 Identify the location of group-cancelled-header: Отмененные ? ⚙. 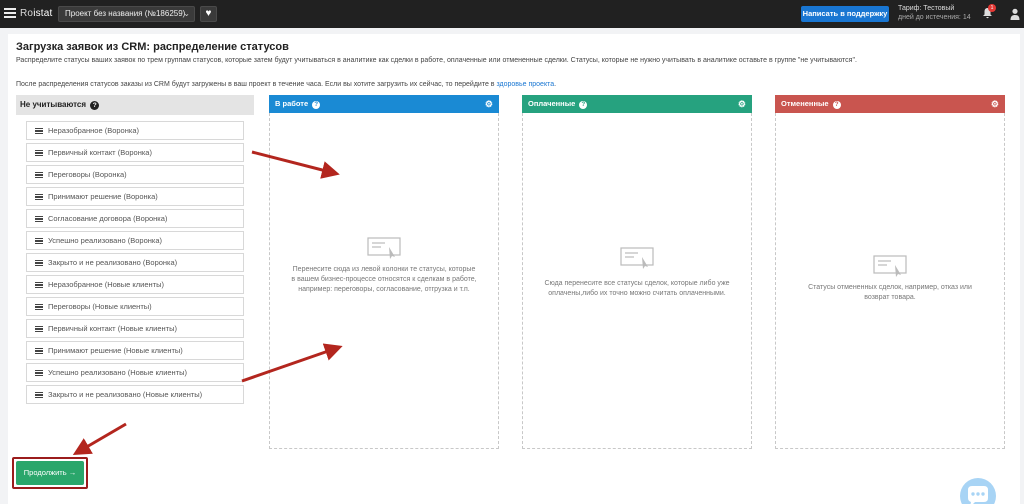
(890, 104).